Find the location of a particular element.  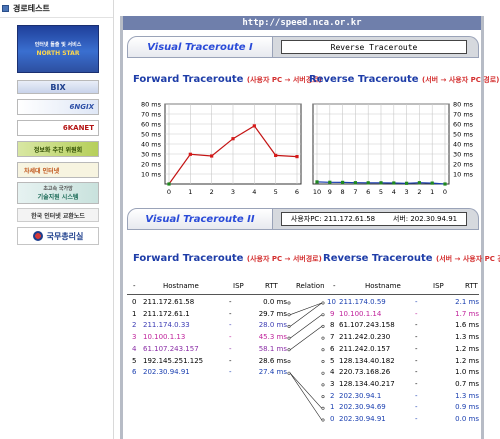

chart-0-x-tick-label: 2 is located at coordinates (212, 192).